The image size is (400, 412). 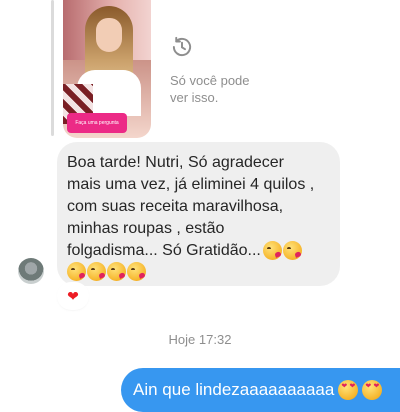 What do you see at coordinates (182, 46) in the screenshot?
I see `history-icon` at bounding box center [182, 46].